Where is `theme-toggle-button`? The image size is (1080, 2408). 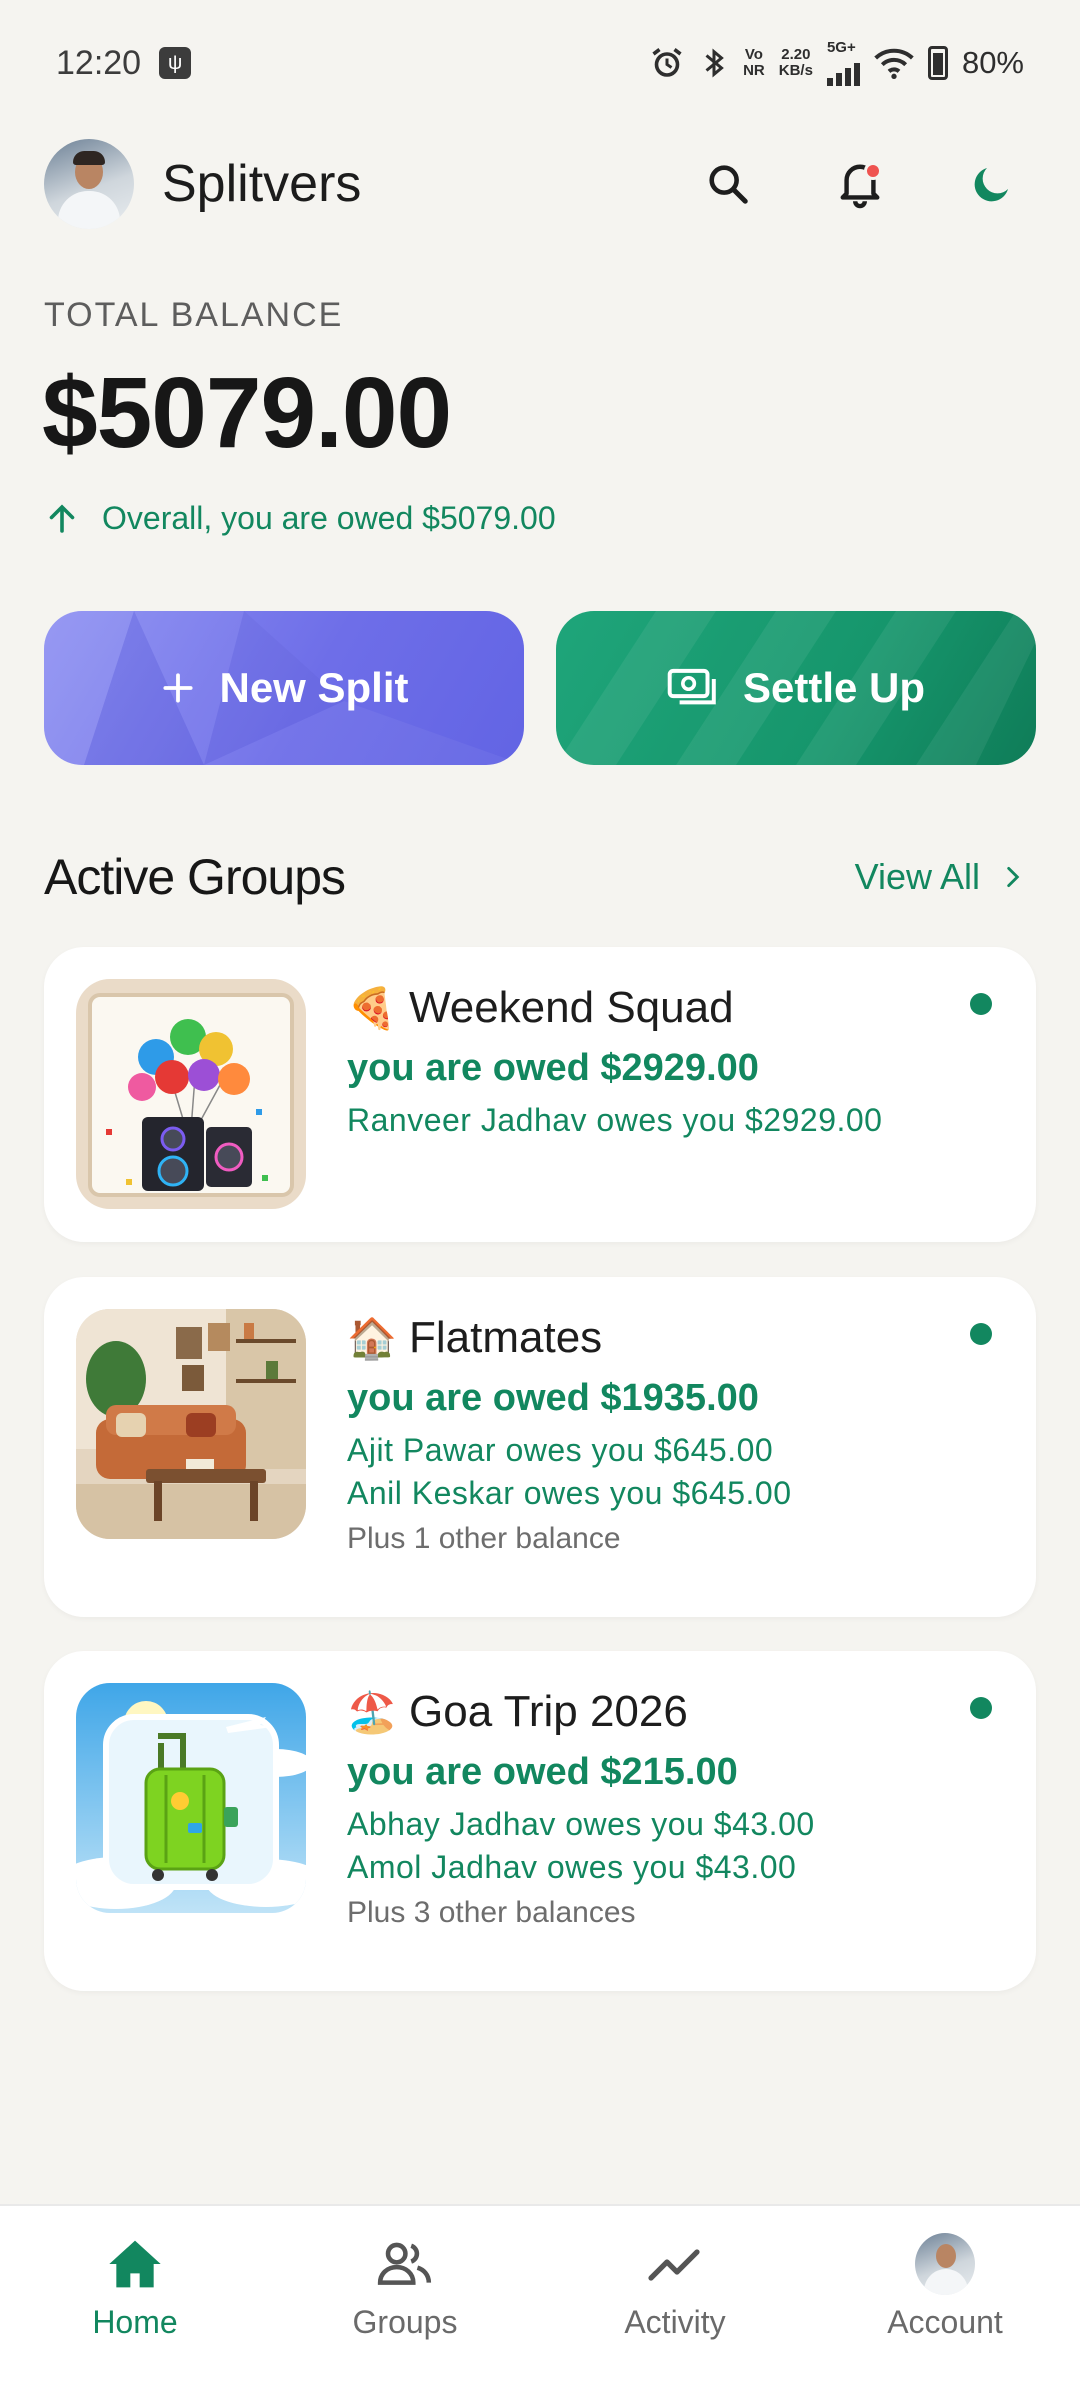
theme-toggle-button is located at coordinates (992, 184).